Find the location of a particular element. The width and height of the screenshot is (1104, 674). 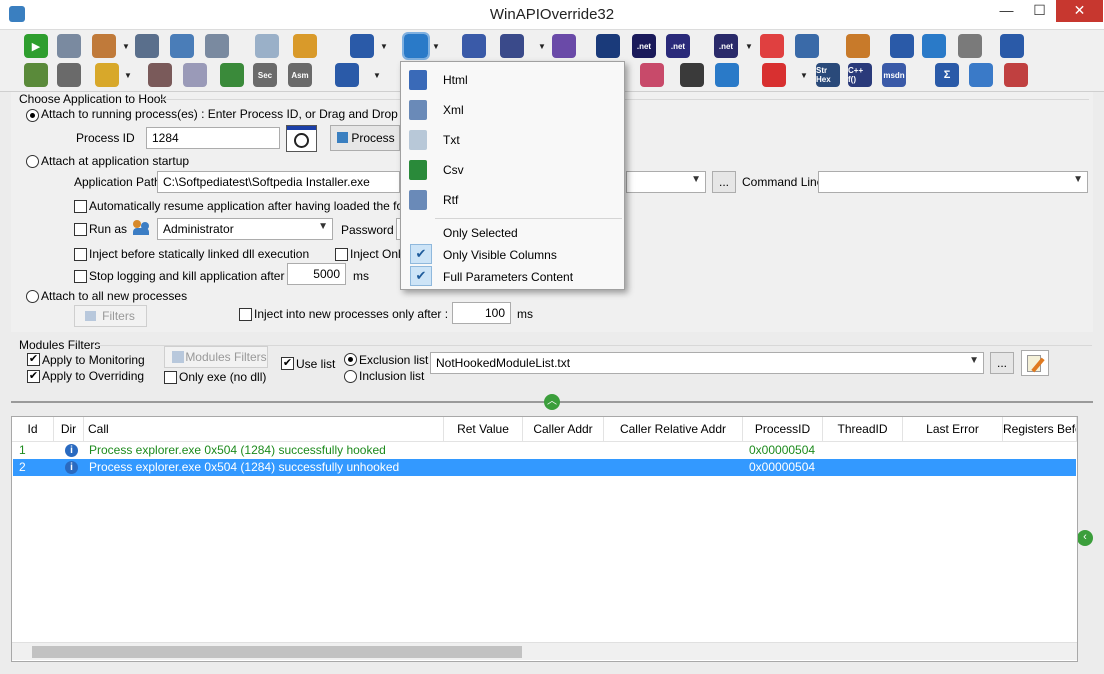

toolbar-row1-button-16: .net is located at coordinates (678, 46).